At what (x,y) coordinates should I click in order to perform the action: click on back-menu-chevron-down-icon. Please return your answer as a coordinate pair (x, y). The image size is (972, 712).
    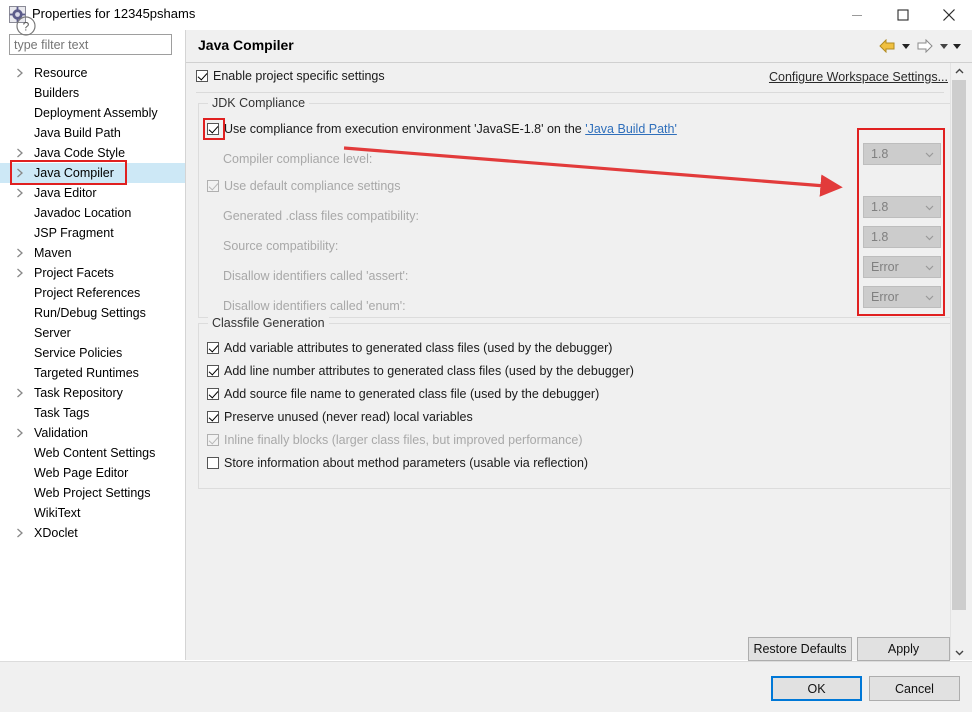
    Looking at the image, I should click on (906, 46).